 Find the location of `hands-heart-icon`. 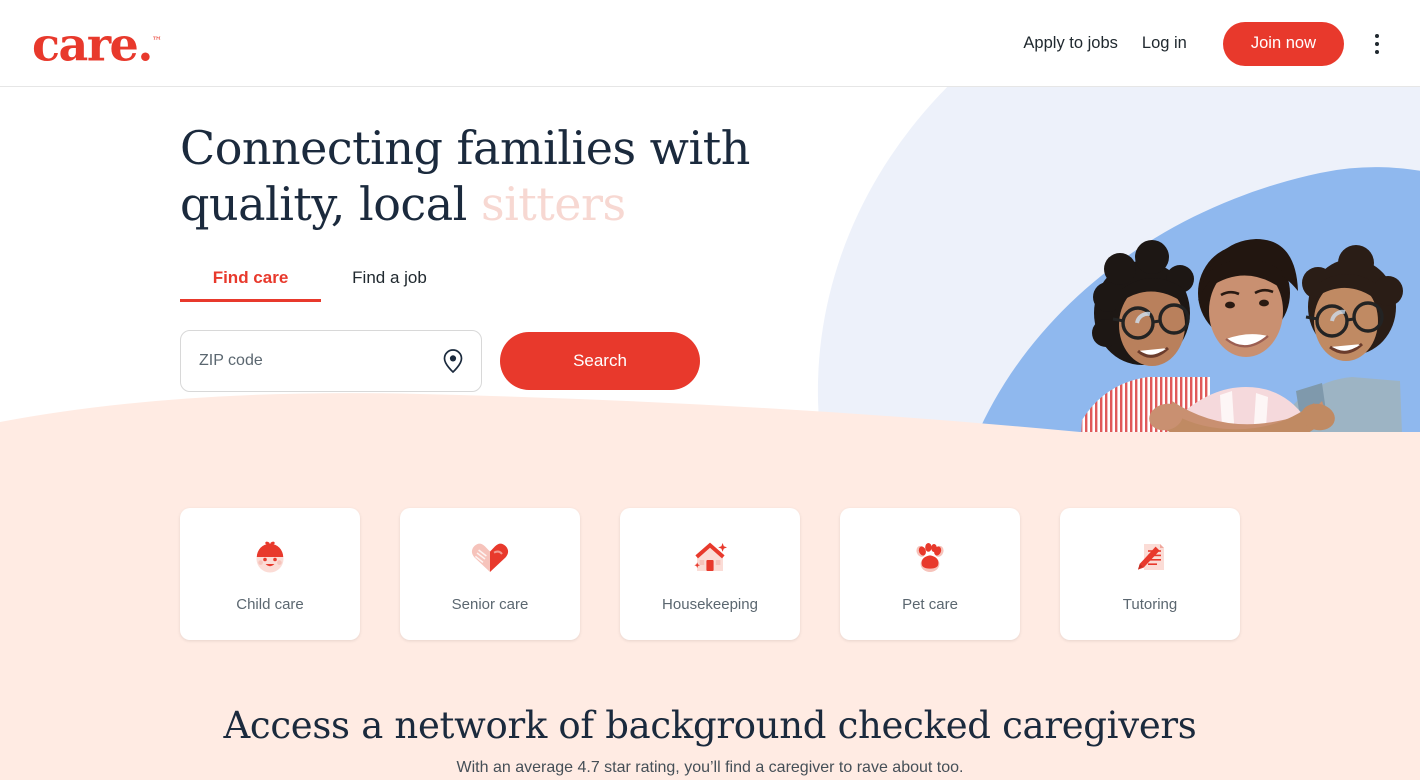

hands-heart-icon is located at coordinates (490, 557).